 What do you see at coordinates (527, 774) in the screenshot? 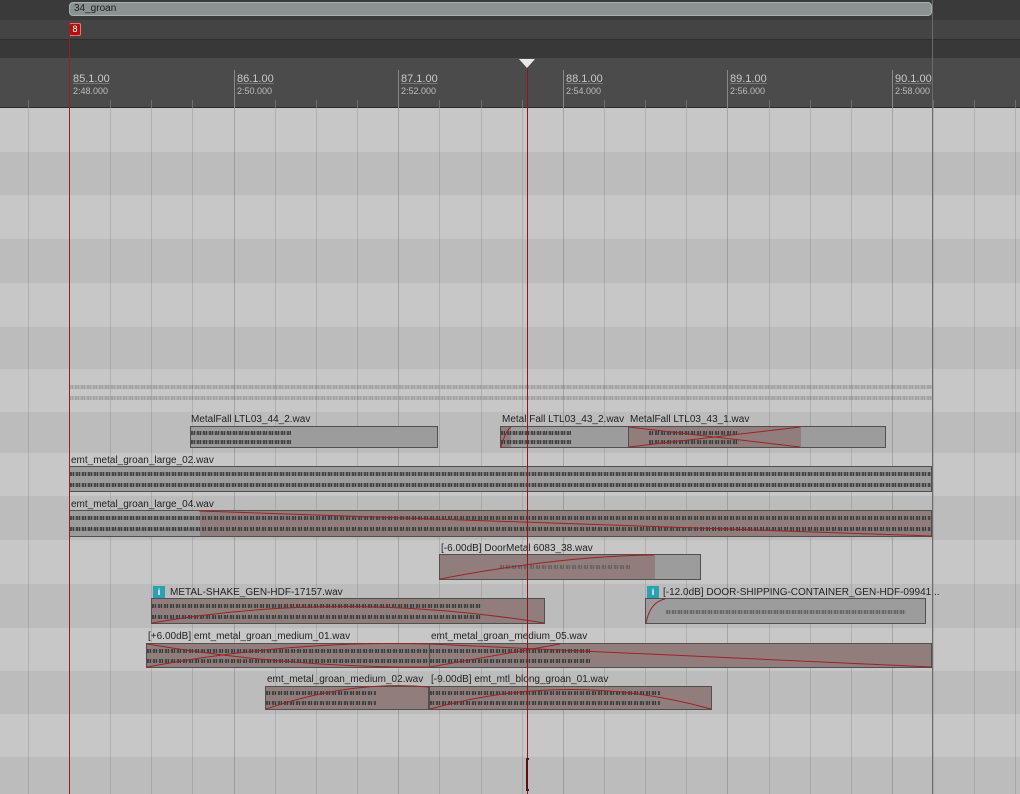
I see `edit-cursor-bracket` at bounding box center [527, 774].